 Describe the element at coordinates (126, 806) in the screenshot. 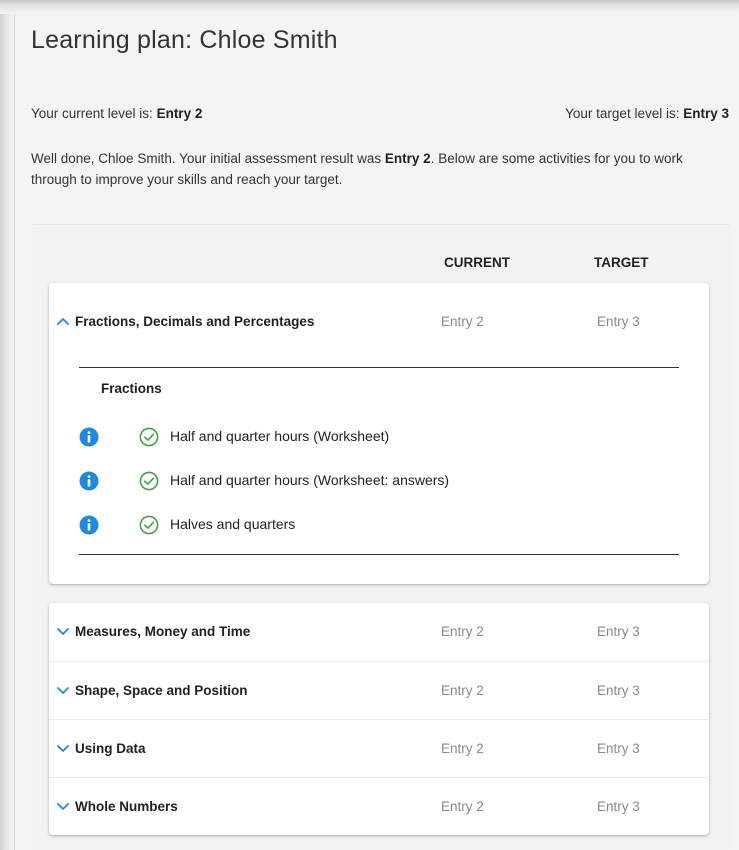

I see `topic-label: Whole Numbers` at that location.